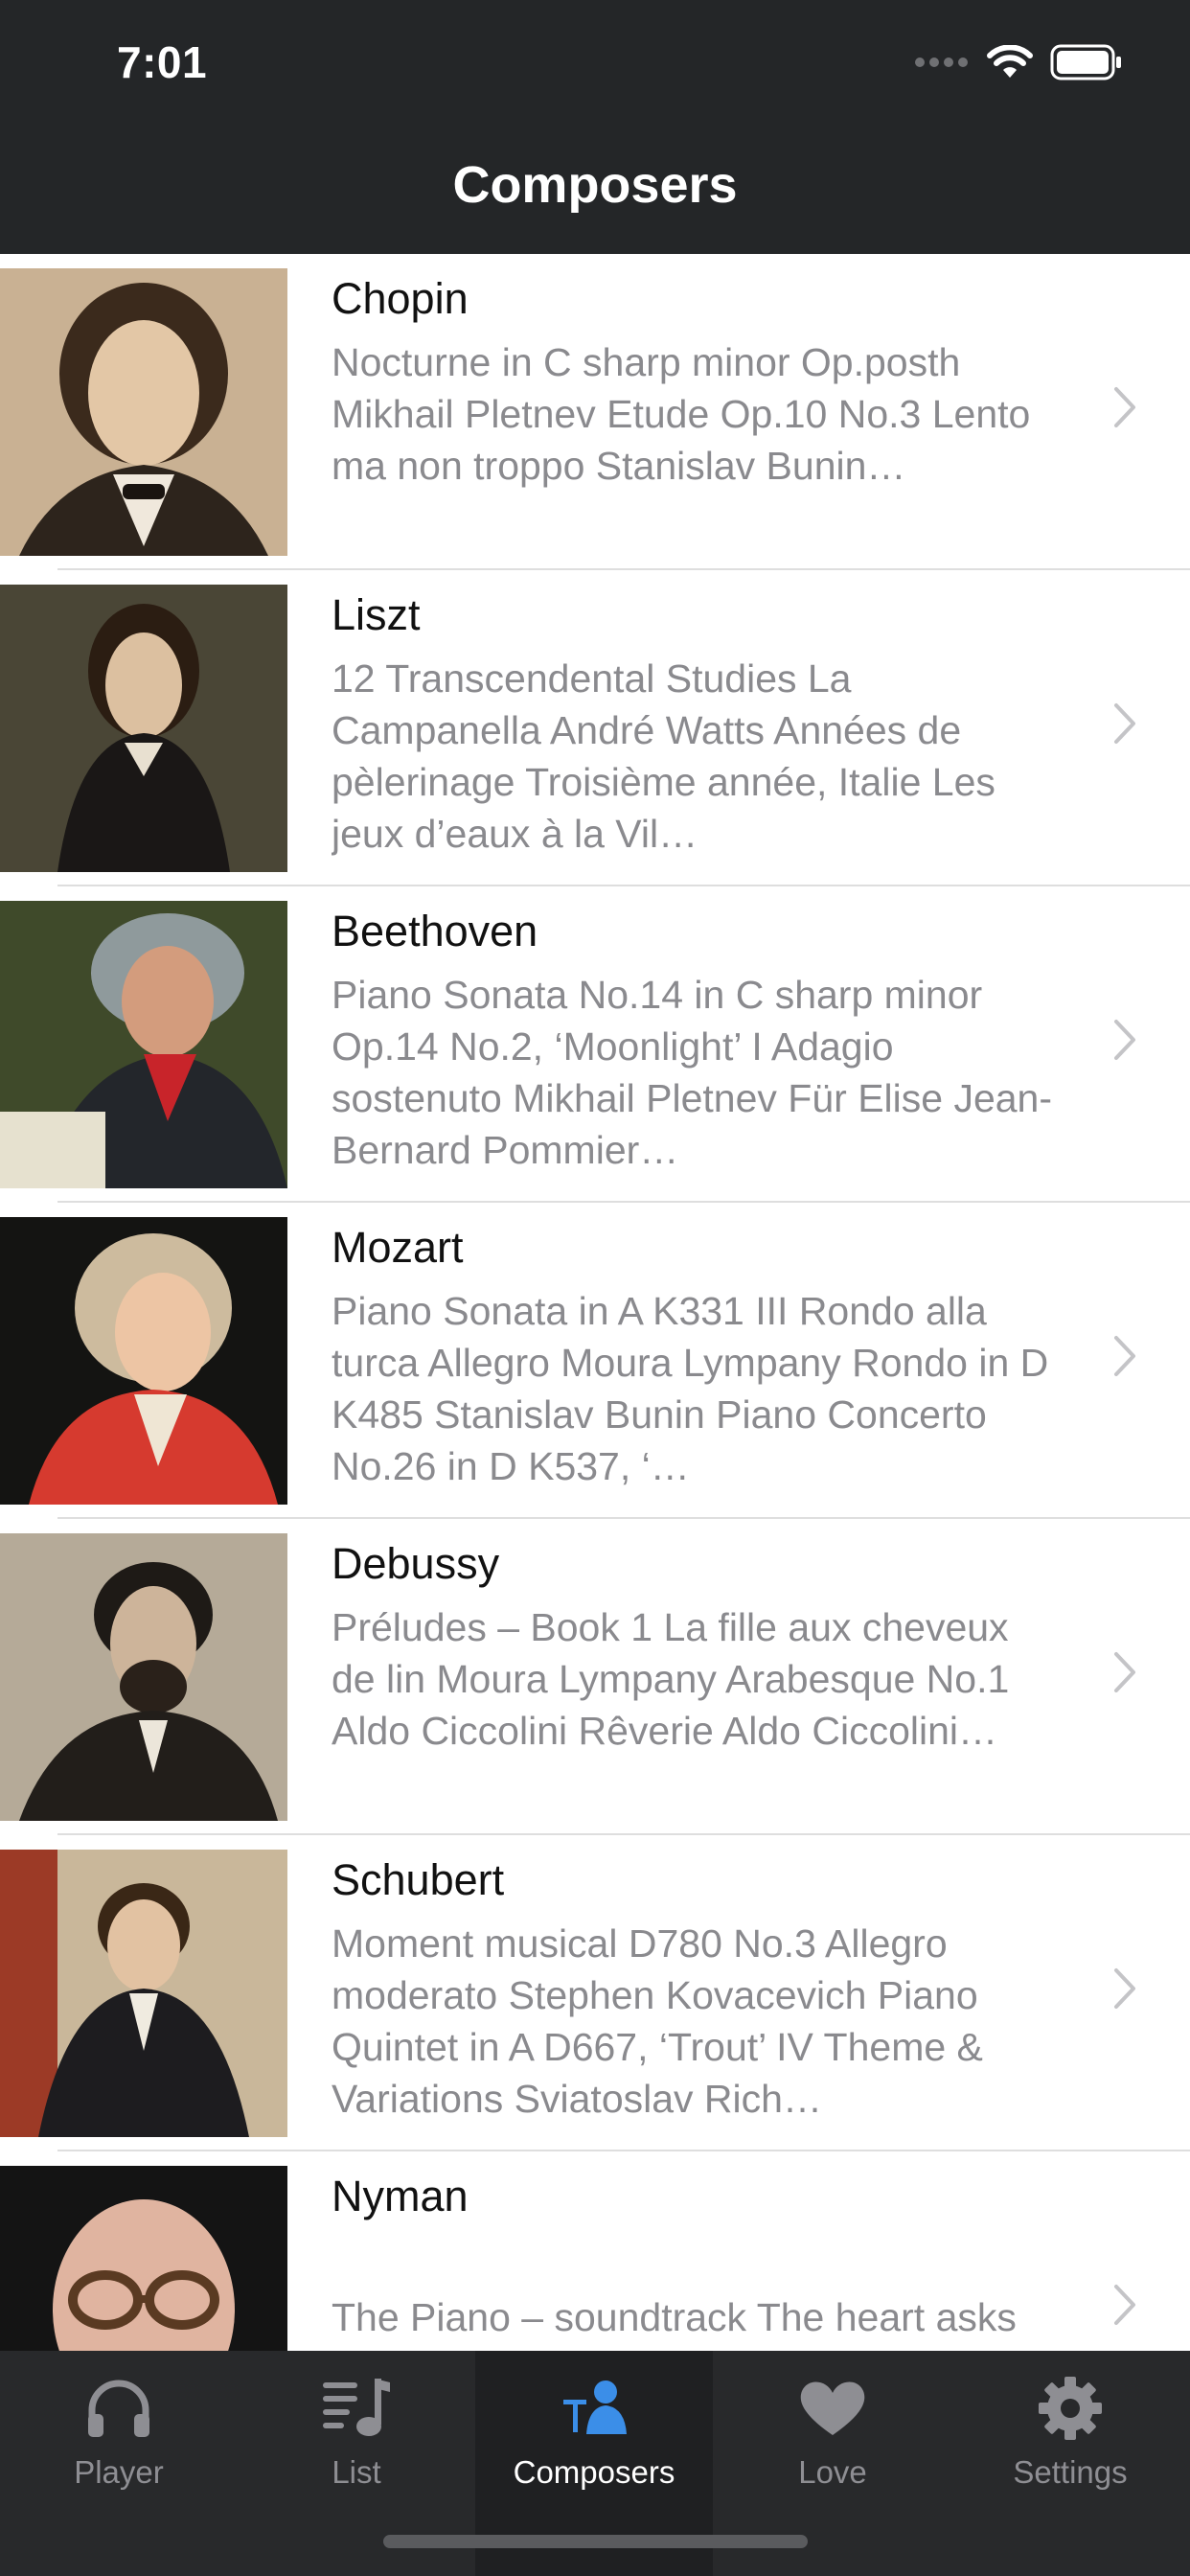  I want to click on composer-name: Liszt, so click(377, 614).